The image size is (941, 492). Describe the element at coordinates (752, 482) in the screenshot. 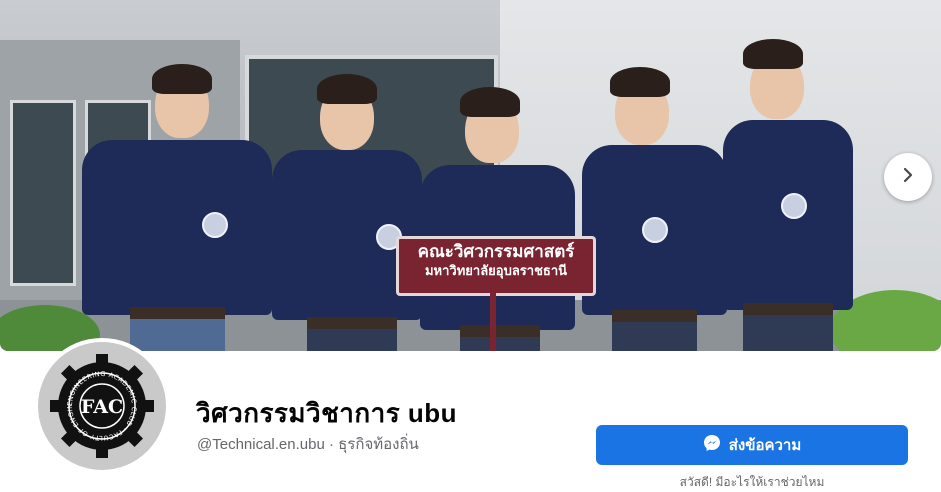

I see `greeting-text: สวัสดี! มีอะไรให้เราช่วยไหม` at that location.